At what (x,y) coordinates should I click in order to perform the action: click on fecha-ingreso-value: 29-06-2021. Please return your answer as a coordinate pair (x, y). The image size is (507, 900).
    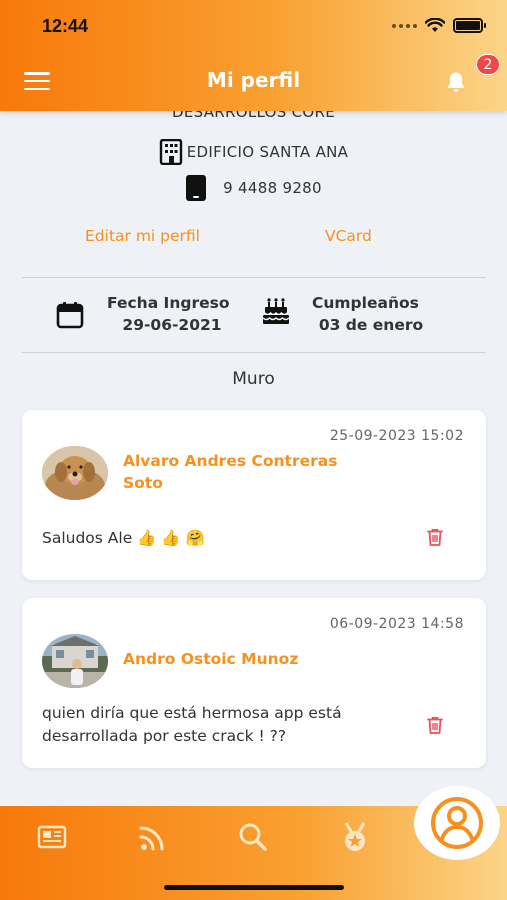
    Looking at the image, I should click on (172, 325).